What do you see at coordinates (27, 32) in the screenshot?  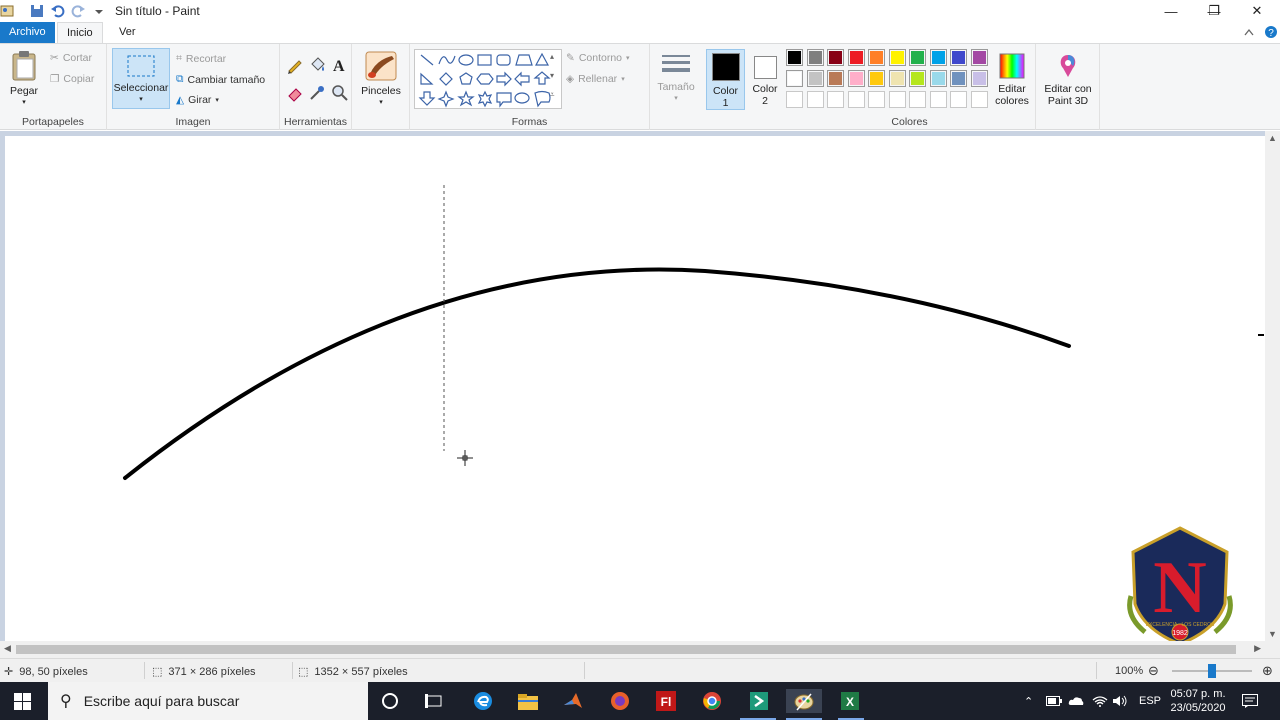 I see `tab-archivo: Archivo` at bounding box center [27, 32].